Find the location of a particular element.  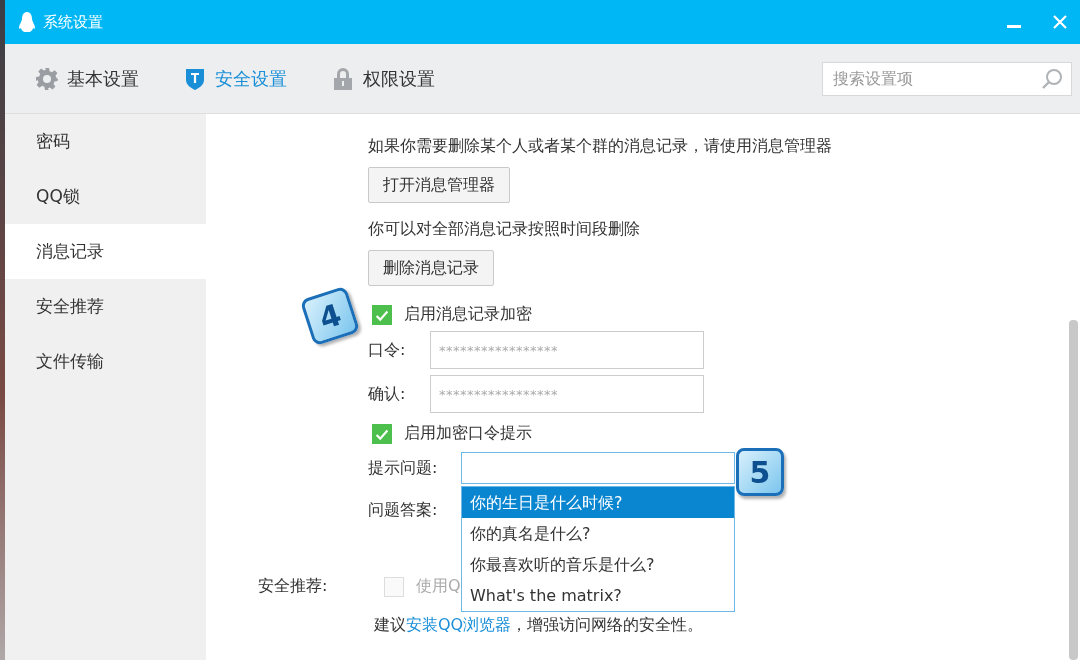

step-badge: 5 is located at coordinates (760, 472).